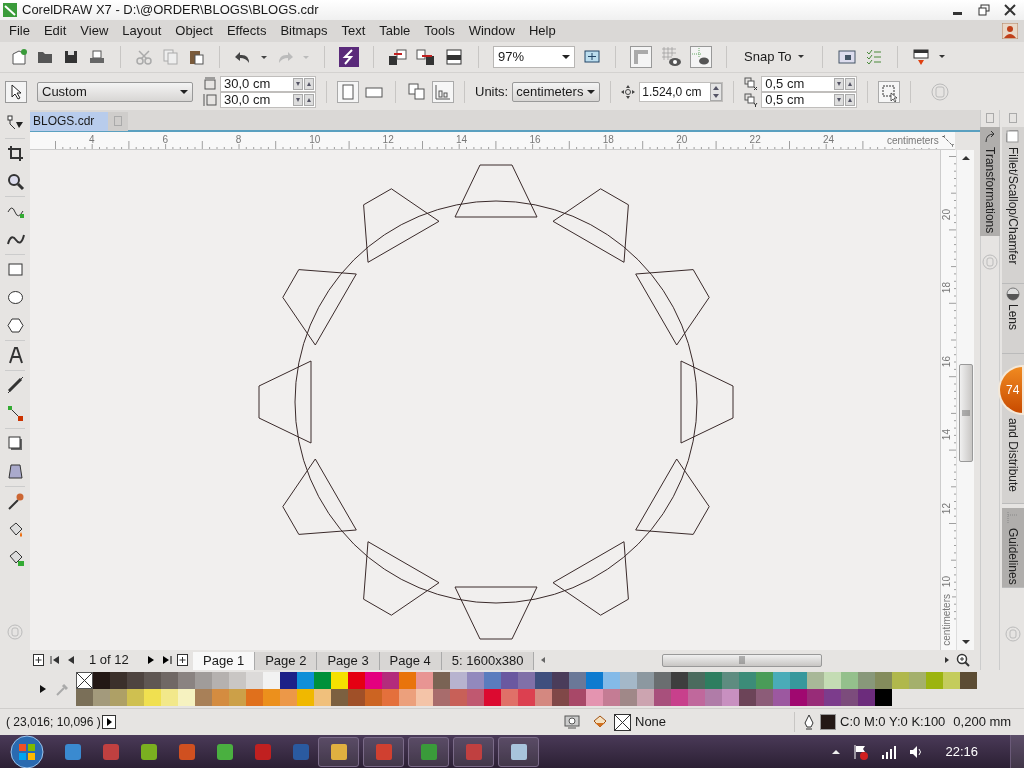  Describe the element at coordinates (492, 91) in the screenshot. I see `units-label: Units:` at that location.